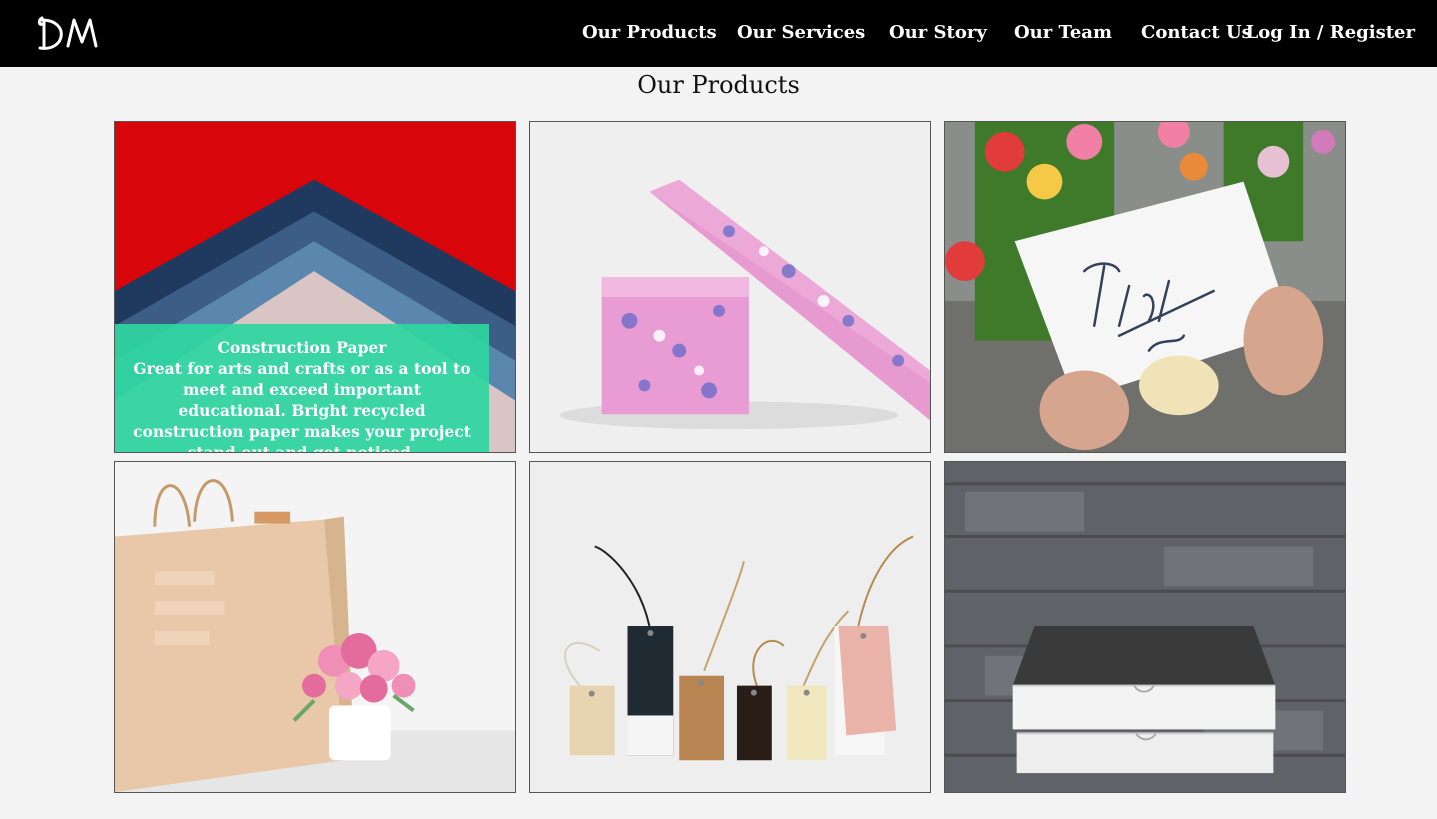  What do you see at coordinates (1330, 32) in the screenshot?
I see `nav-login-register: Log In / Register` at bounding box center [1330, 32].